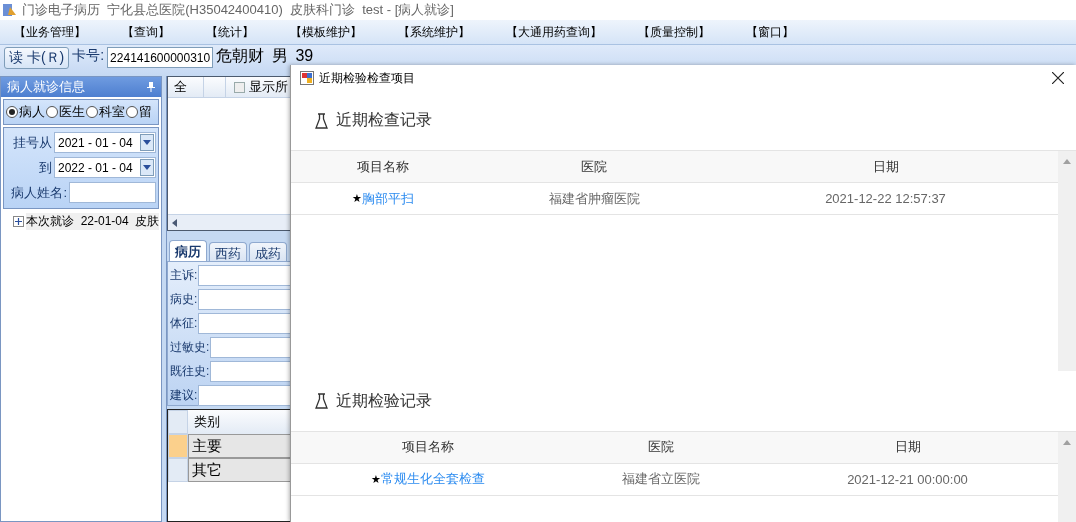 The height and width of the screenshot is (522, 1076). I want to click on patient-info: 危朝财 男 39, so click(264, 56).